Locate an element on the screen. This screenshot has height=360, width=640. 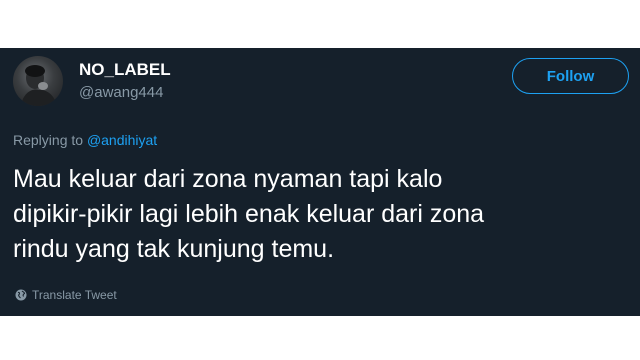
replying-to: Replying to @andihiyat is located at coordinates (85, 140).